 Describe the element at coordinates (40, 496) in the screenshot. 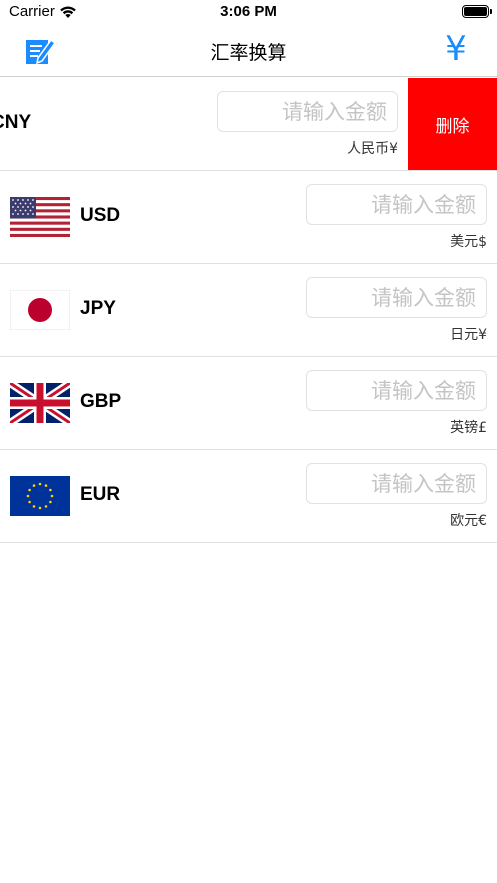

I see `eu-flag-icon` at that location.